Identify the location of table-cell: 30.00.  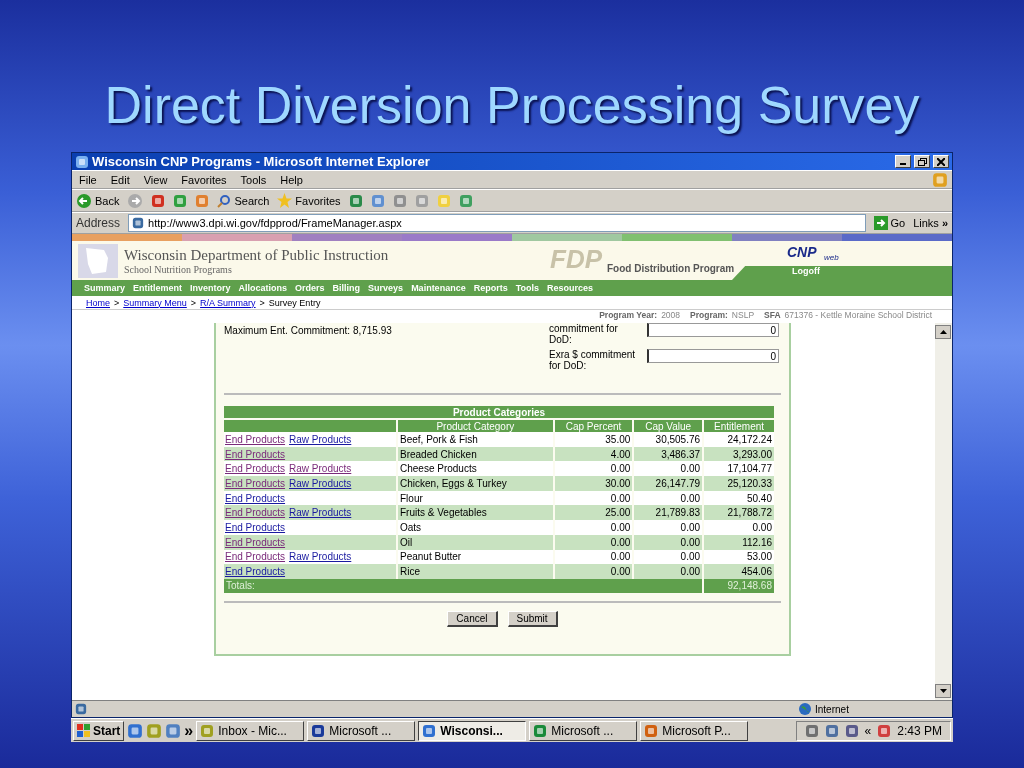
(593, 483).